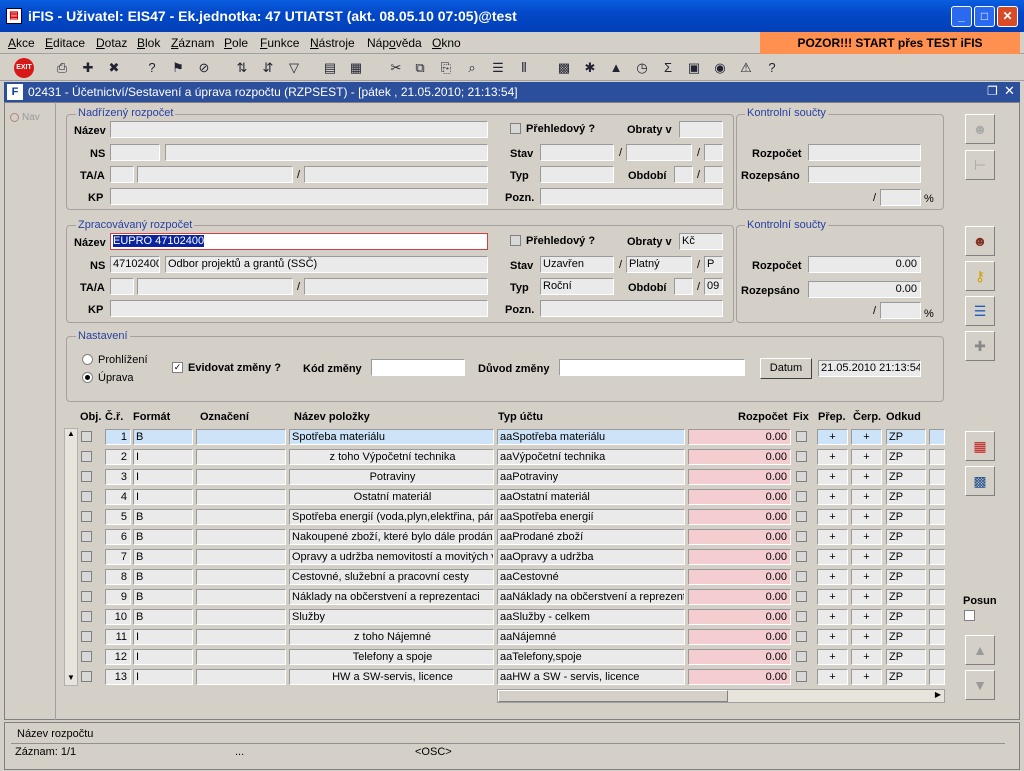  I want to click on sum-icon: Σ, so click(668, 68).